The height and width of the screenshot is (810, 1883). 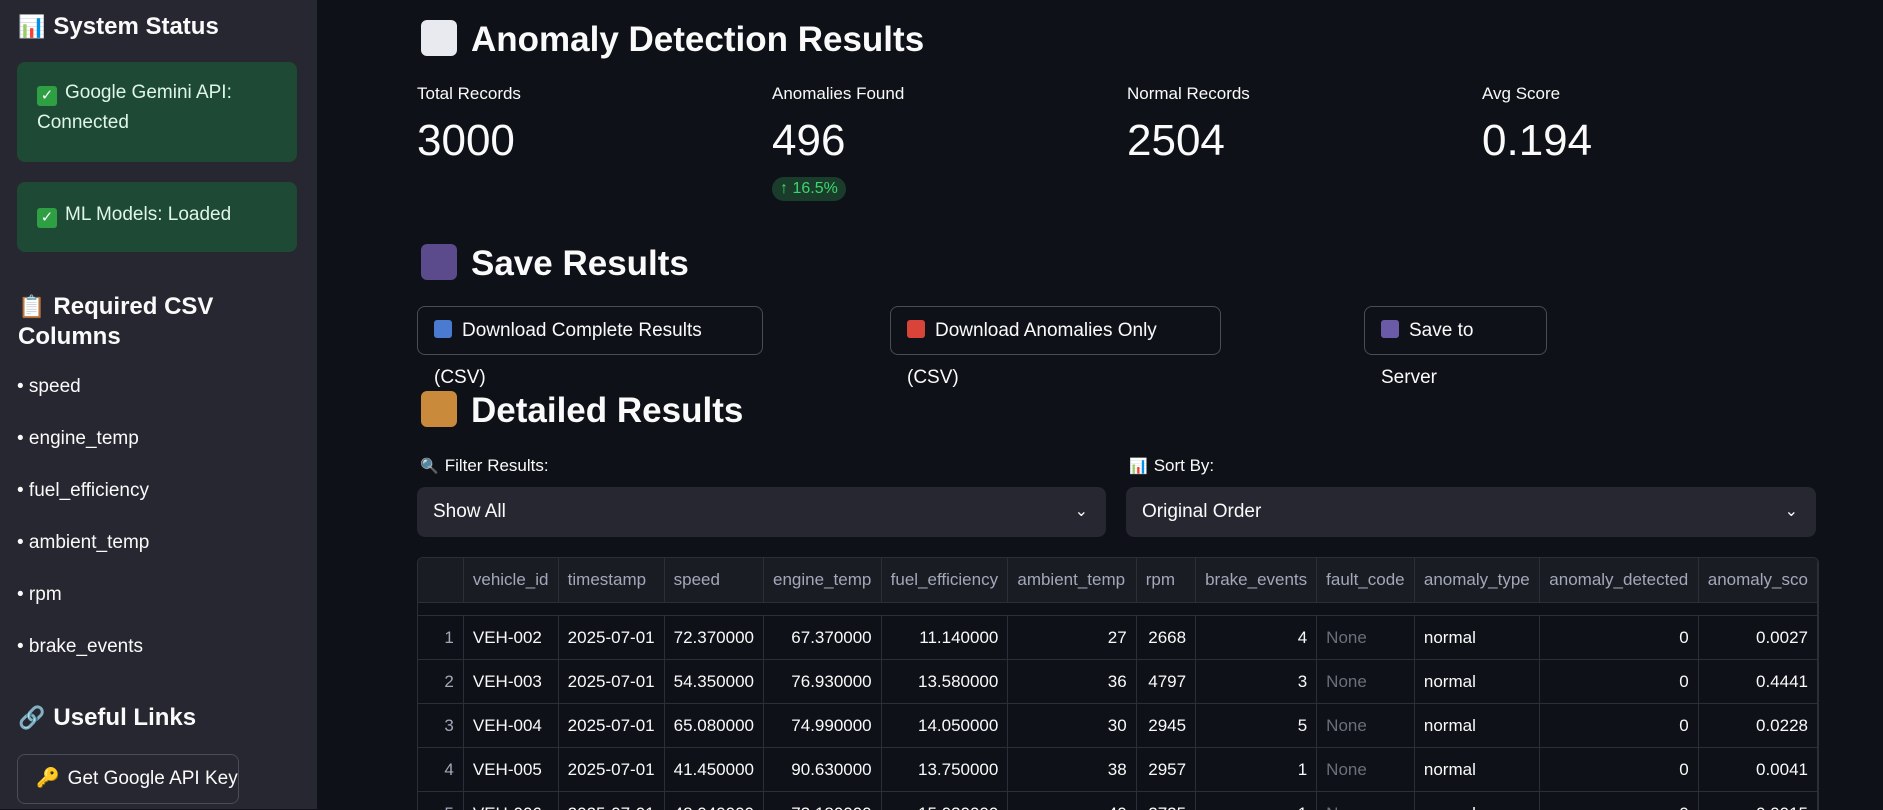 I want to click on table-cell: 40, so click(x=1072, y=801).